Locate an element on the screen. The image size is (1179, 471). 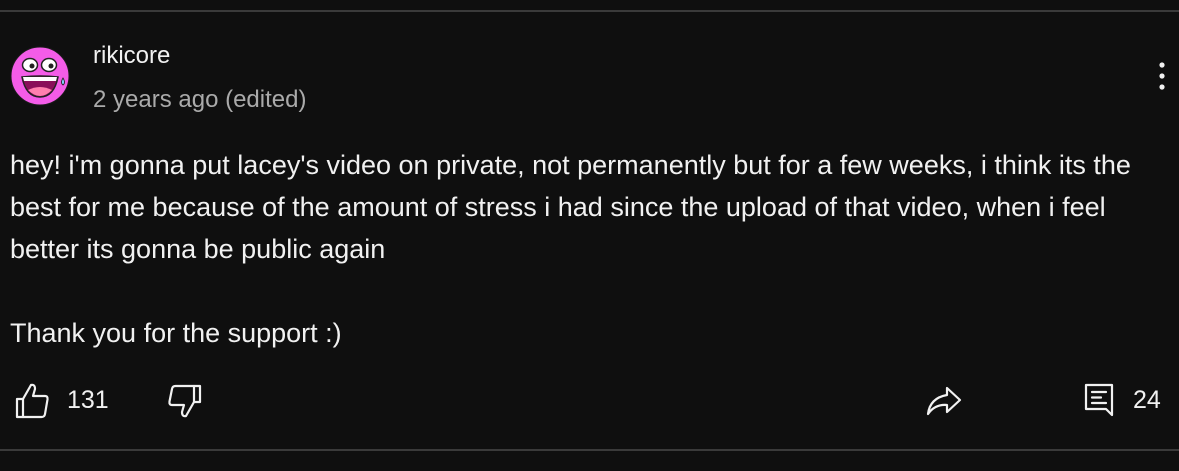
like-button is located at coordinates (32, 401).